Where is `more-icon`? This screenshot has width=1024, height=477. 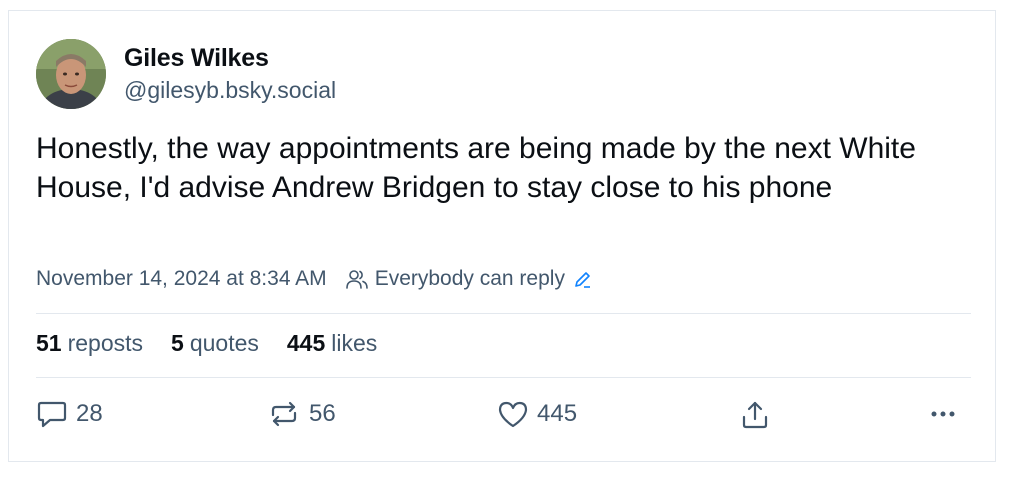
more-icon is located at coordinates (943, 414).